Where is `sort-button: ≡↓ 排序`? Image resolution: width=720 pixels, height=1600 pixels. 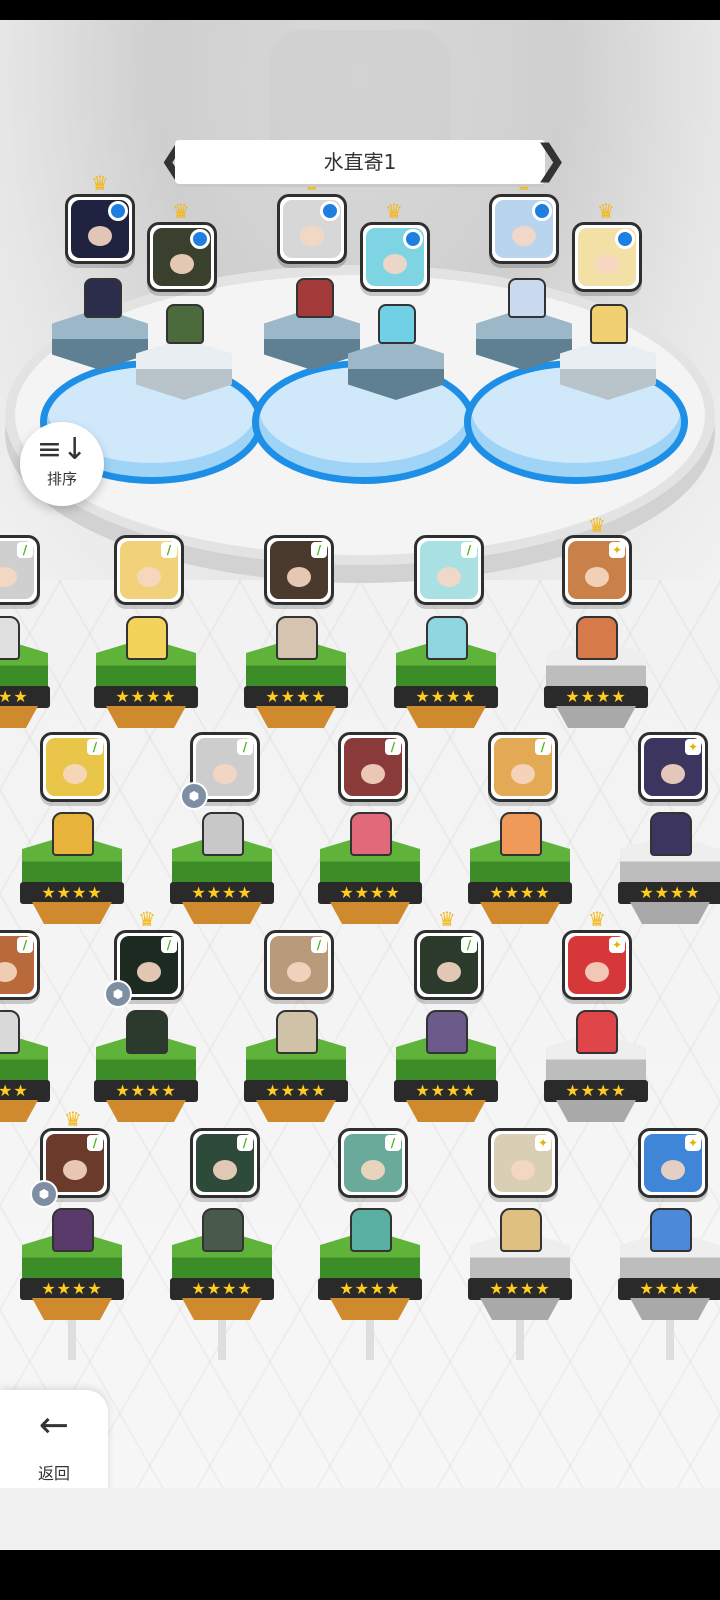
sort-button: ≡↓ 排序 is located at coordinates (62, 464).